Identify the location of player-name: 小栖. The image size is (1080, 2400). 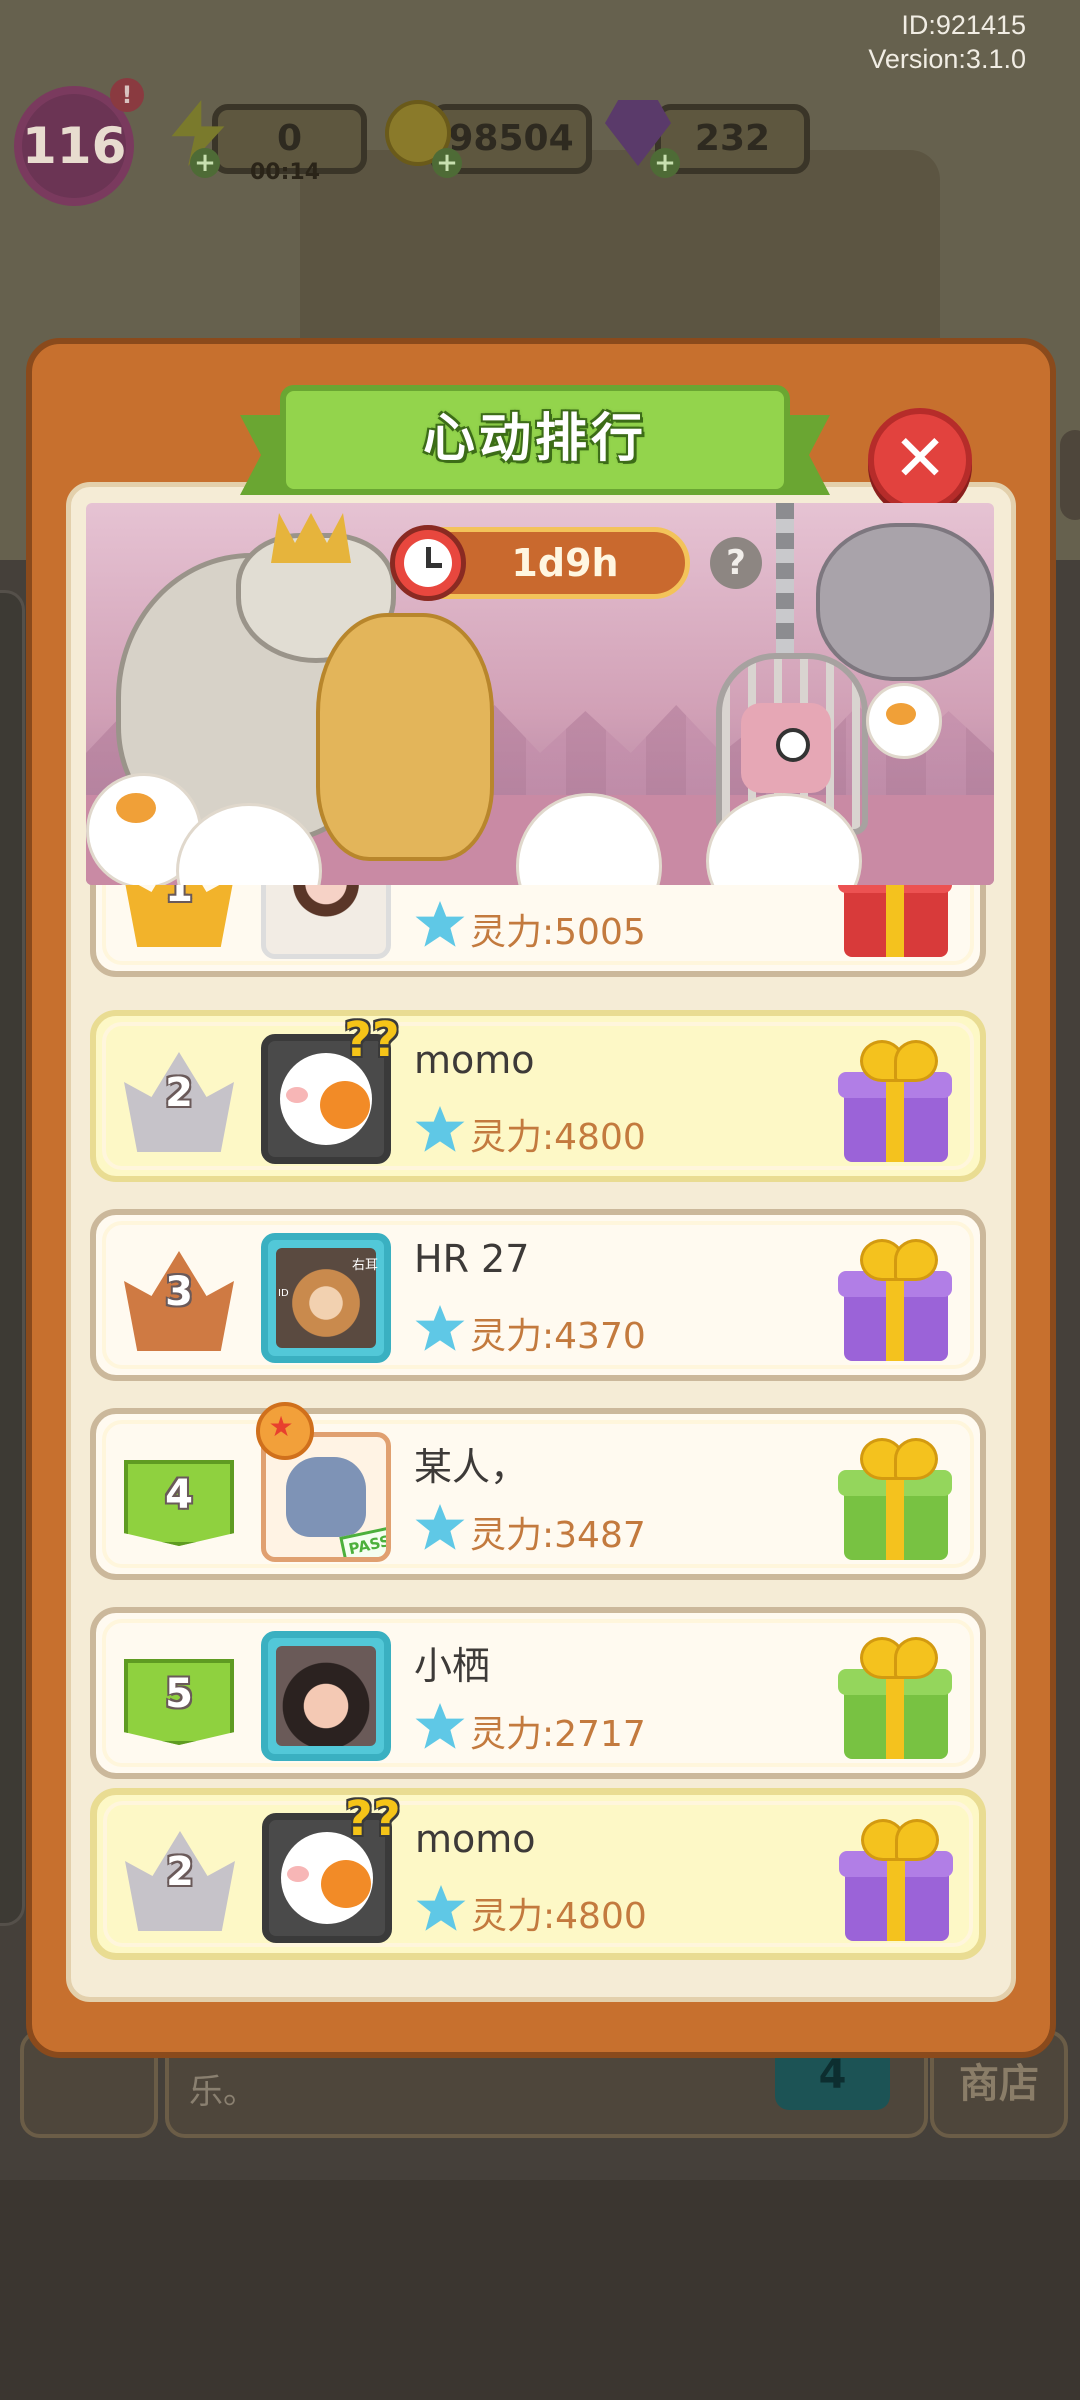
(452, 1666).